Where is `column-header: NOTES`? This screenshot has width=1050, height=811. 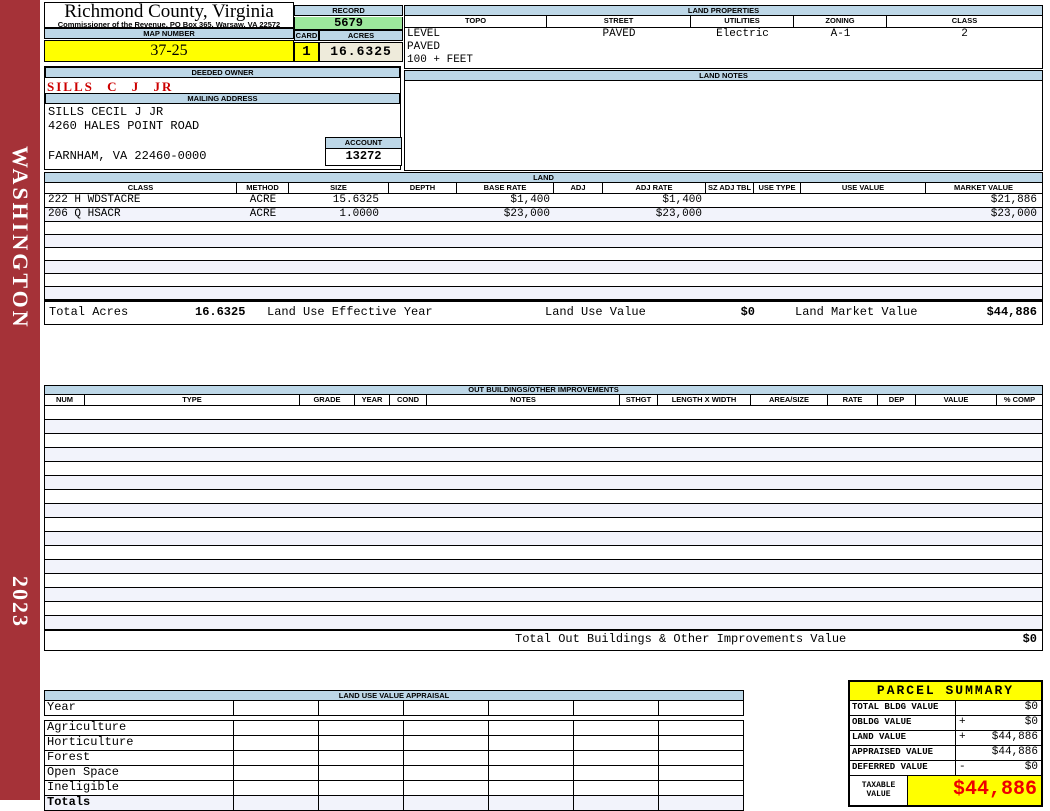
column-header: NOTES is located at coordinates (523, 400).